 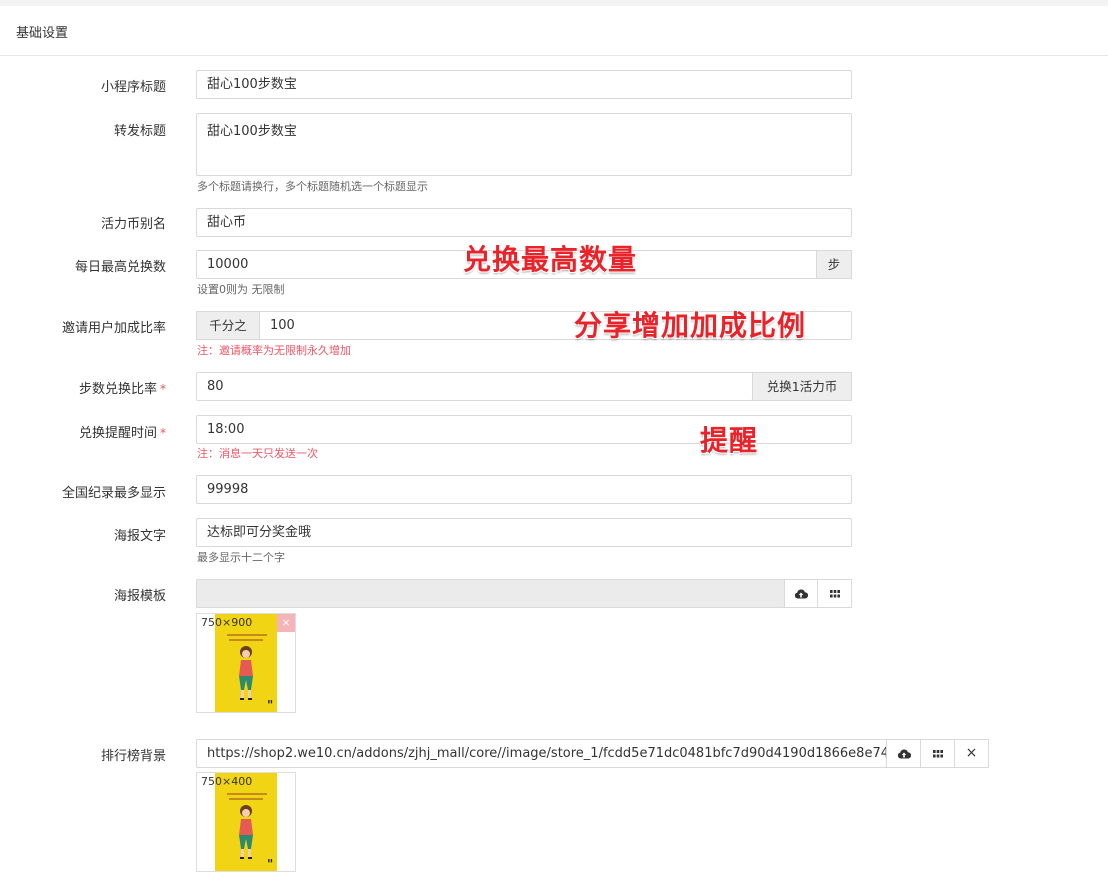 What do you see at coordinates (524, 144) in the screenshot?
I see `share-title-textarea: 甜心100步数宝` at bounding box center [524, 144].